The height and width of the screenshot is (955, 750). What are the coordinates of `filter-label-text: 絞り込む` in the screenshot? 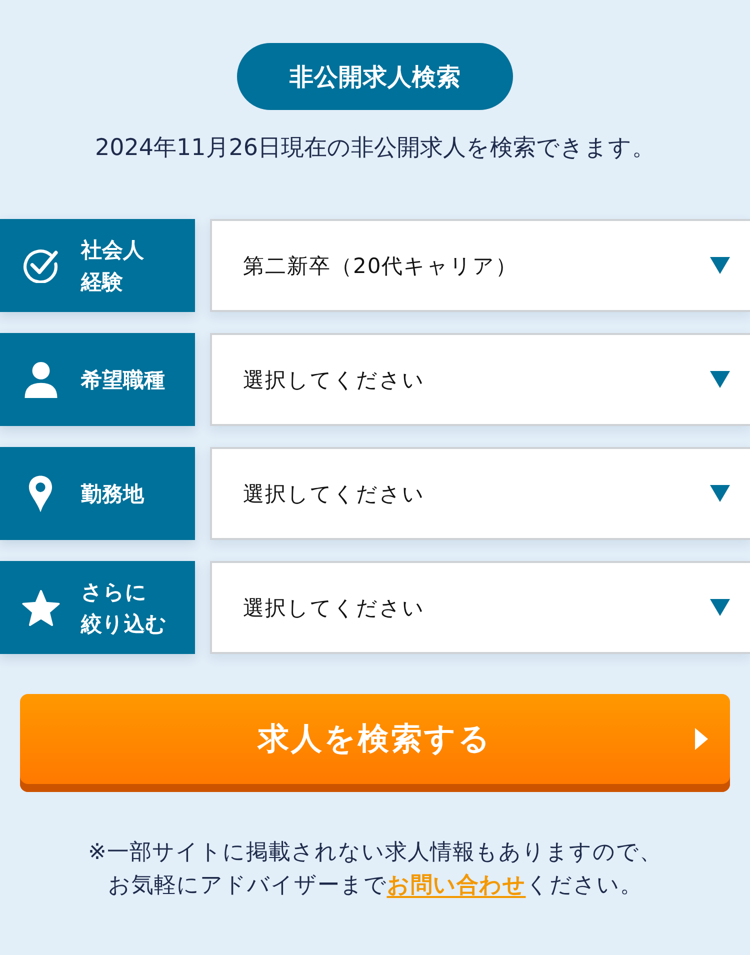 It's located at (124, 624).